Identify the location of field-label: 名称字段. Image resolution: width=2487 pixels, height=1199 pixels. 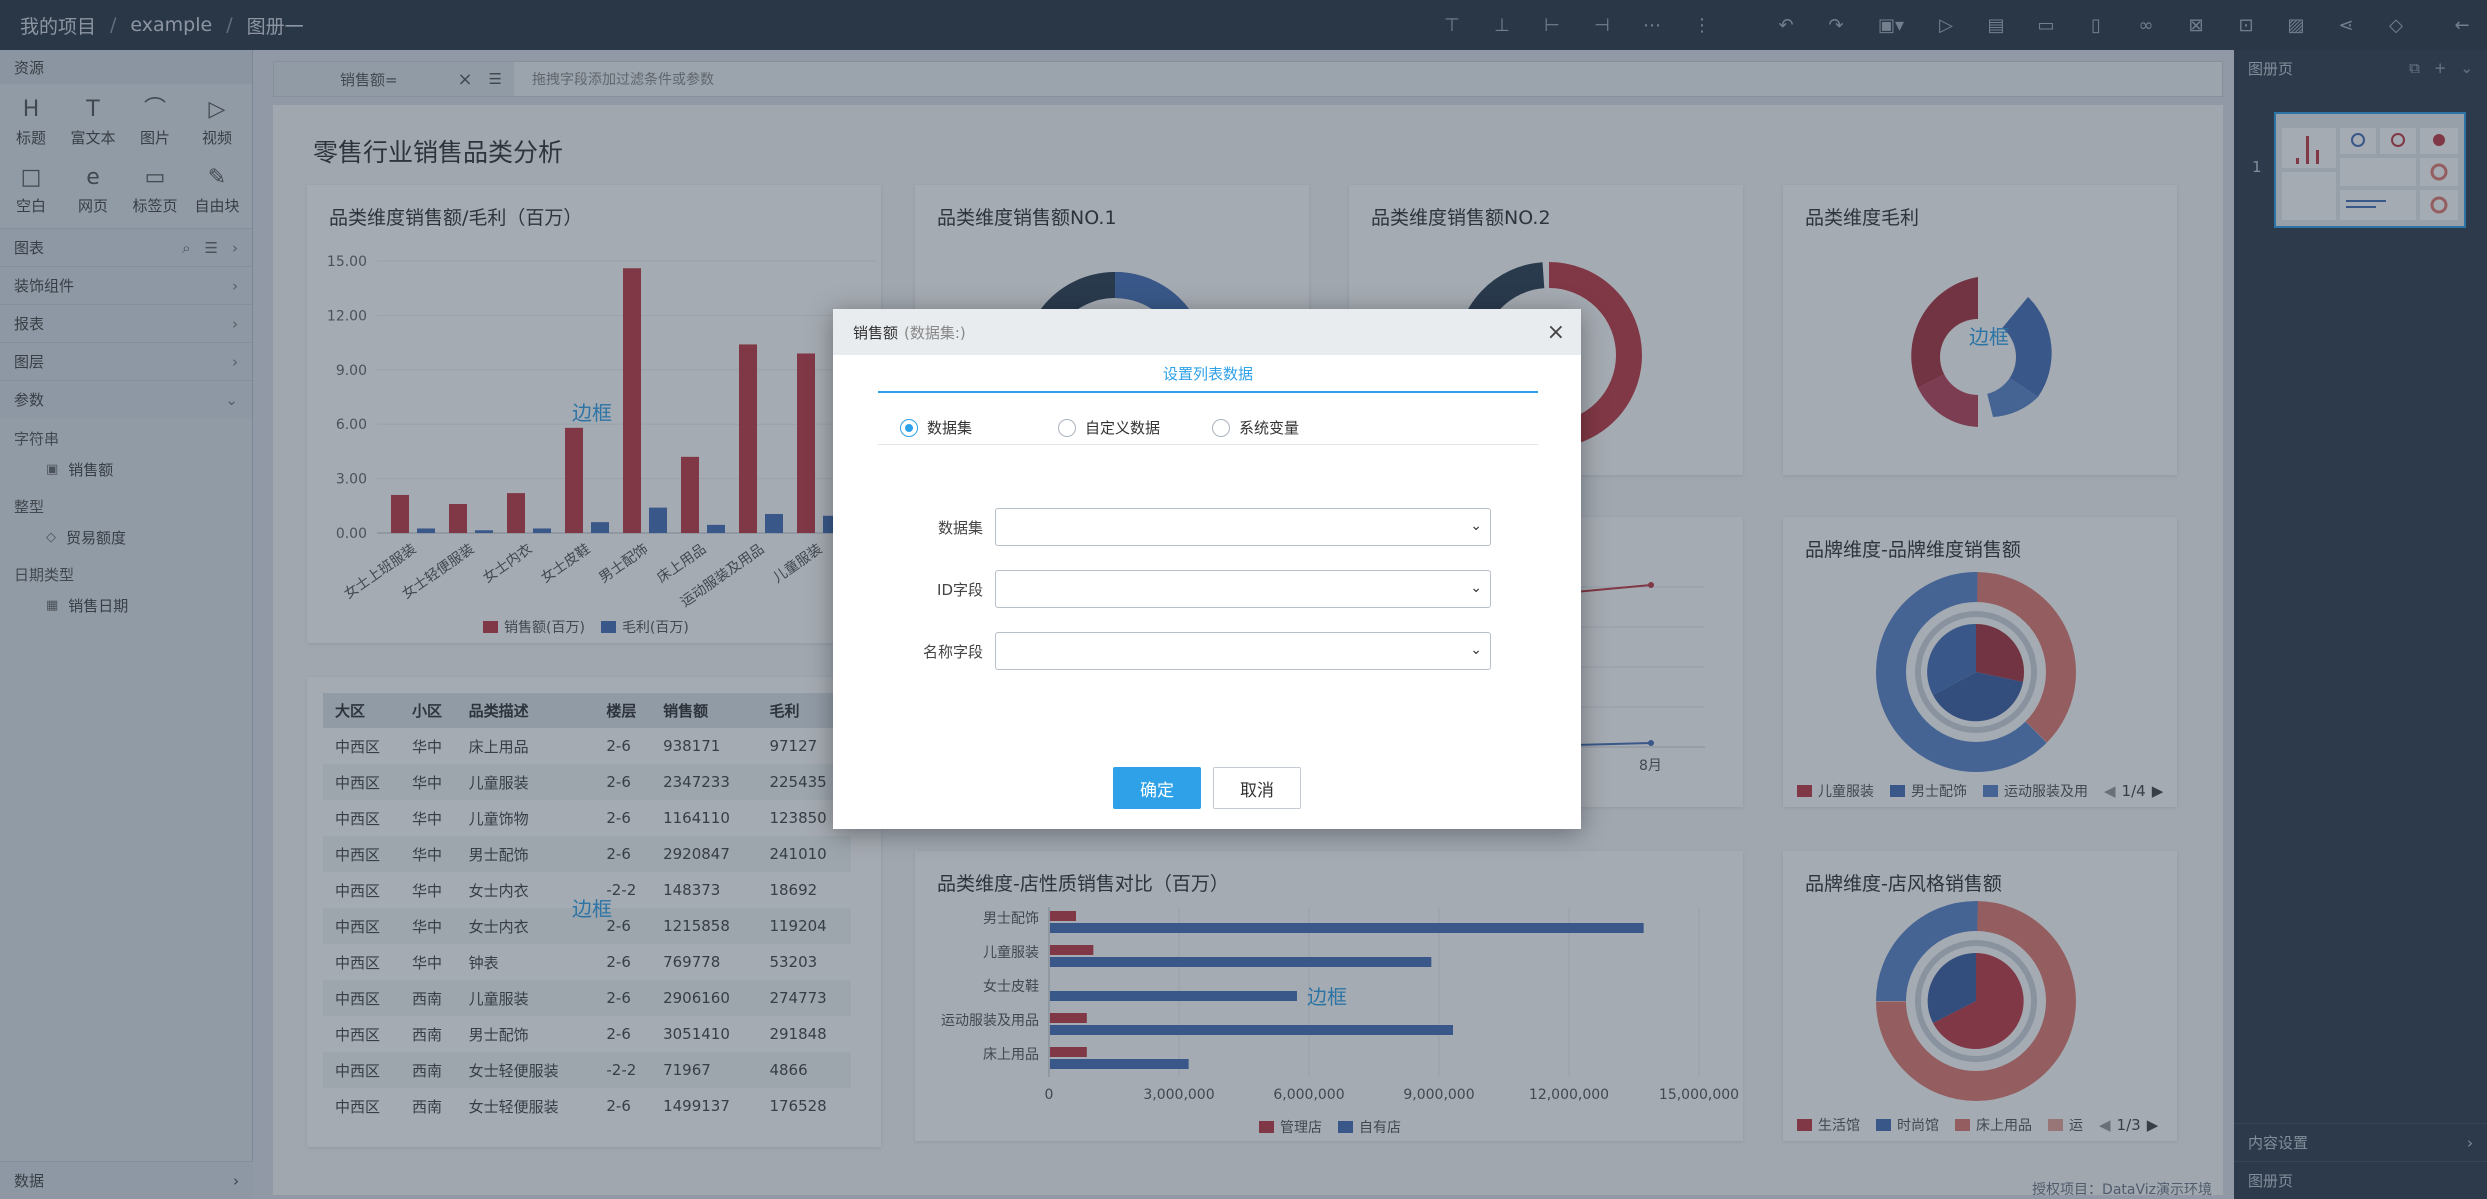
(952, 651).